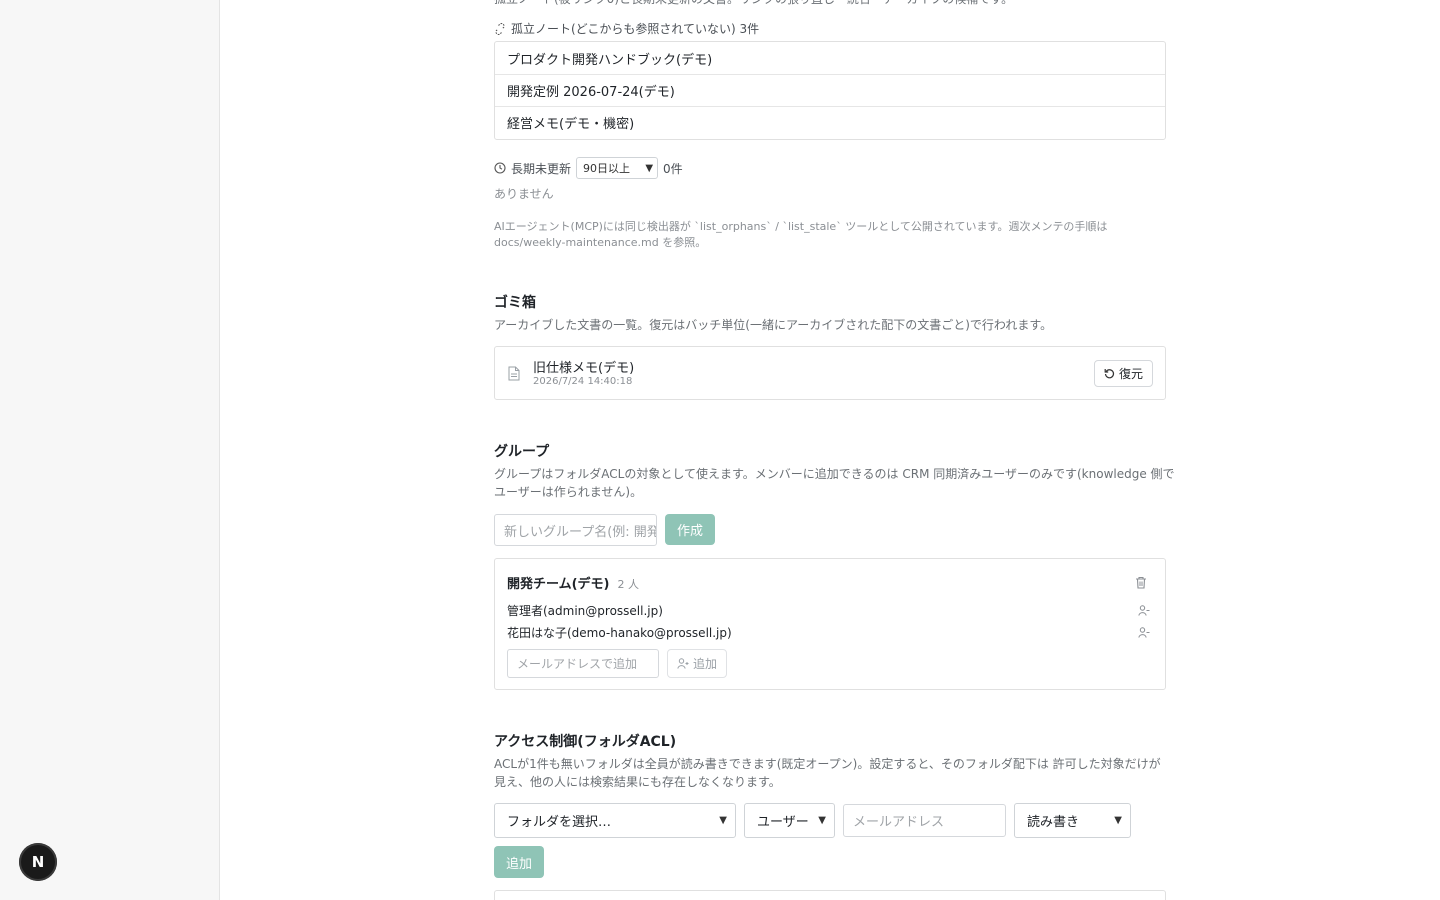 This screenshot has height=900, width=1440. I want to click on folder-select: フォルダを選択… ▼, so click(615, 820).